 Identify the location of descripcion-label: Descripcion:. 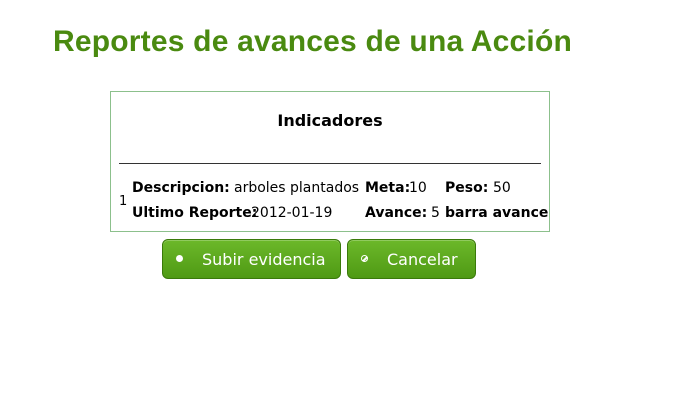
(181, 188).